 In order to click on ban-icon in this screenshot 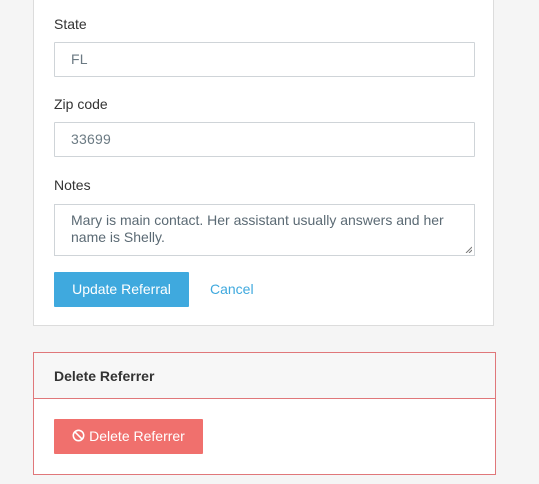, I will do `click(78, 435)`.